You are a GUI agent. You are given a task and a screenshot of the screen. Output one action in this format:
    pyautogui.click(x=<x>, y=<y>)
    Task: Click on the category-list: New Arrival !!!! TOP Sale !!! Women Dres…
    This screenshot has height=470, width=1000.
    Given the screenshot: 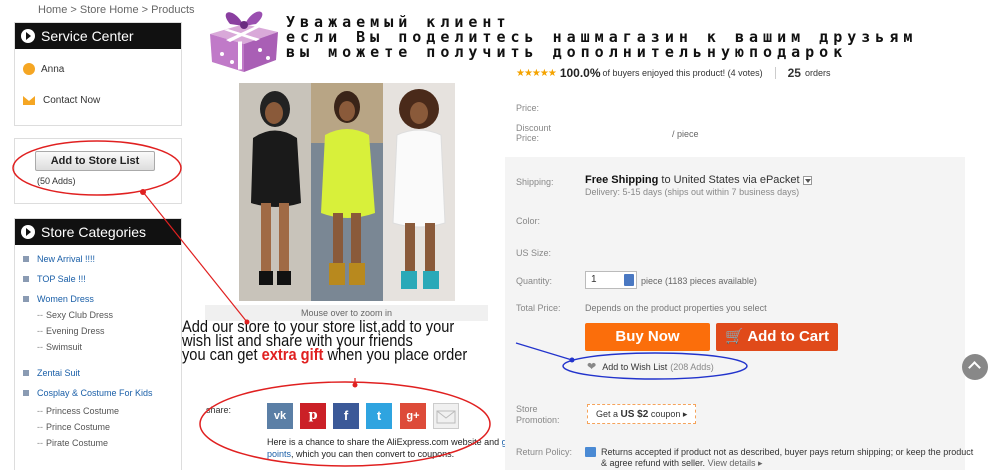 What is the action you would take?
    pyautogui.click(x=98, y=348)
    